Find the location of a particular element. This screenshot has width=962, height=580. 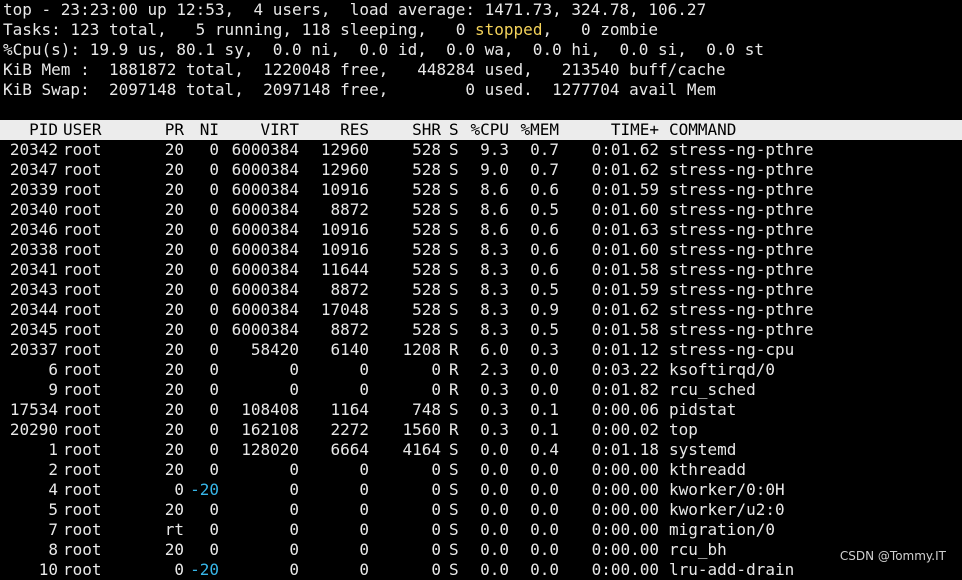

cell-pid: 20345 is located at coordinates (33, 329).